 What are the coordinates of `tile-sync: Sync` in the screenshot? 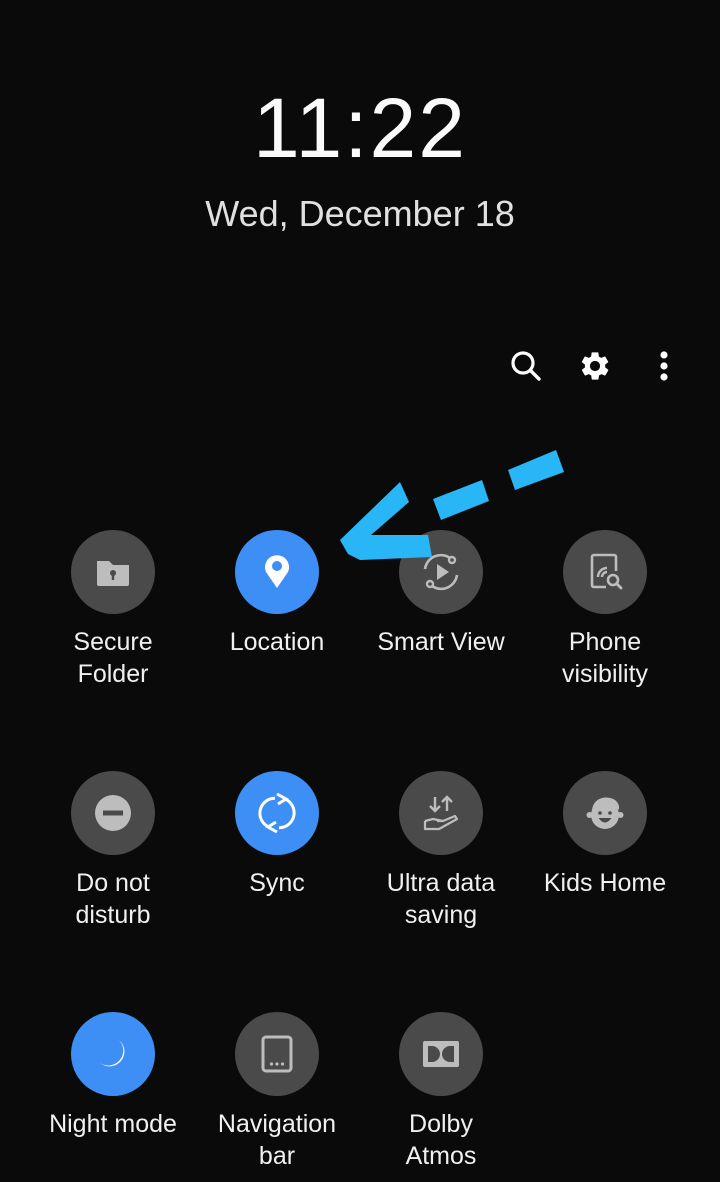 It's located at (277, 835).